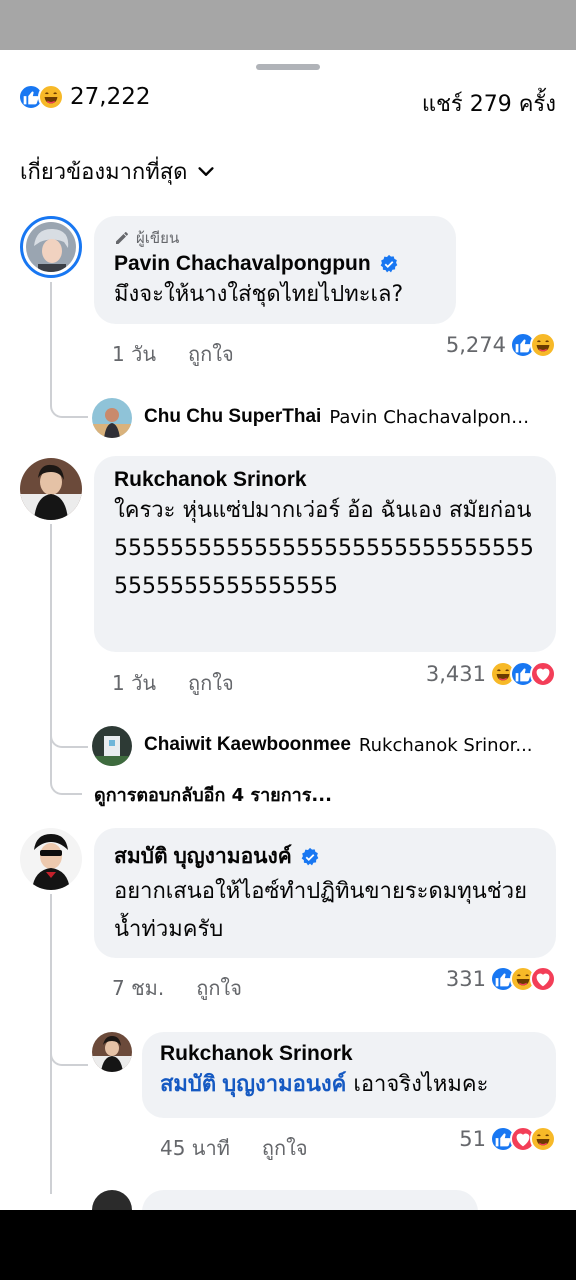  What do you see at coordinates (206, 171) in the screenshot?
I see `chevron-down-icon` at bounding box center [206, 171].